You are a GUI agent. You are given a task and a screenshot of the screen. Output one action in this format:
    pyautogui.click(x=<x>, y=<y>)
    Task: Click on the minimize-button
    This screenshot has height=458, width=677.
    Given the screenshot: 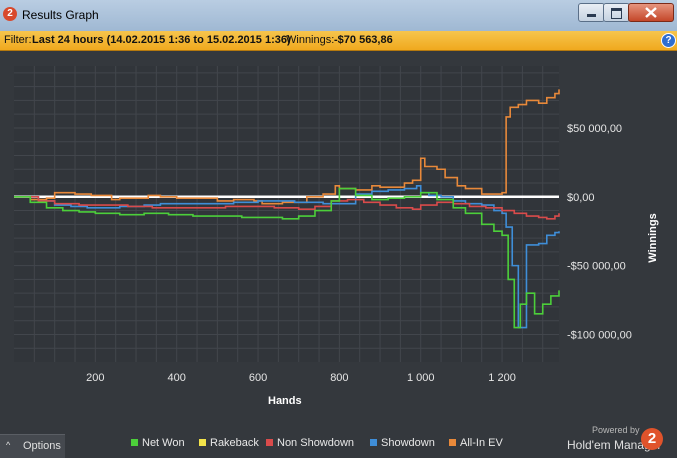 What is the action you would take?
    pyautogui.click(x=591, y=12)
    